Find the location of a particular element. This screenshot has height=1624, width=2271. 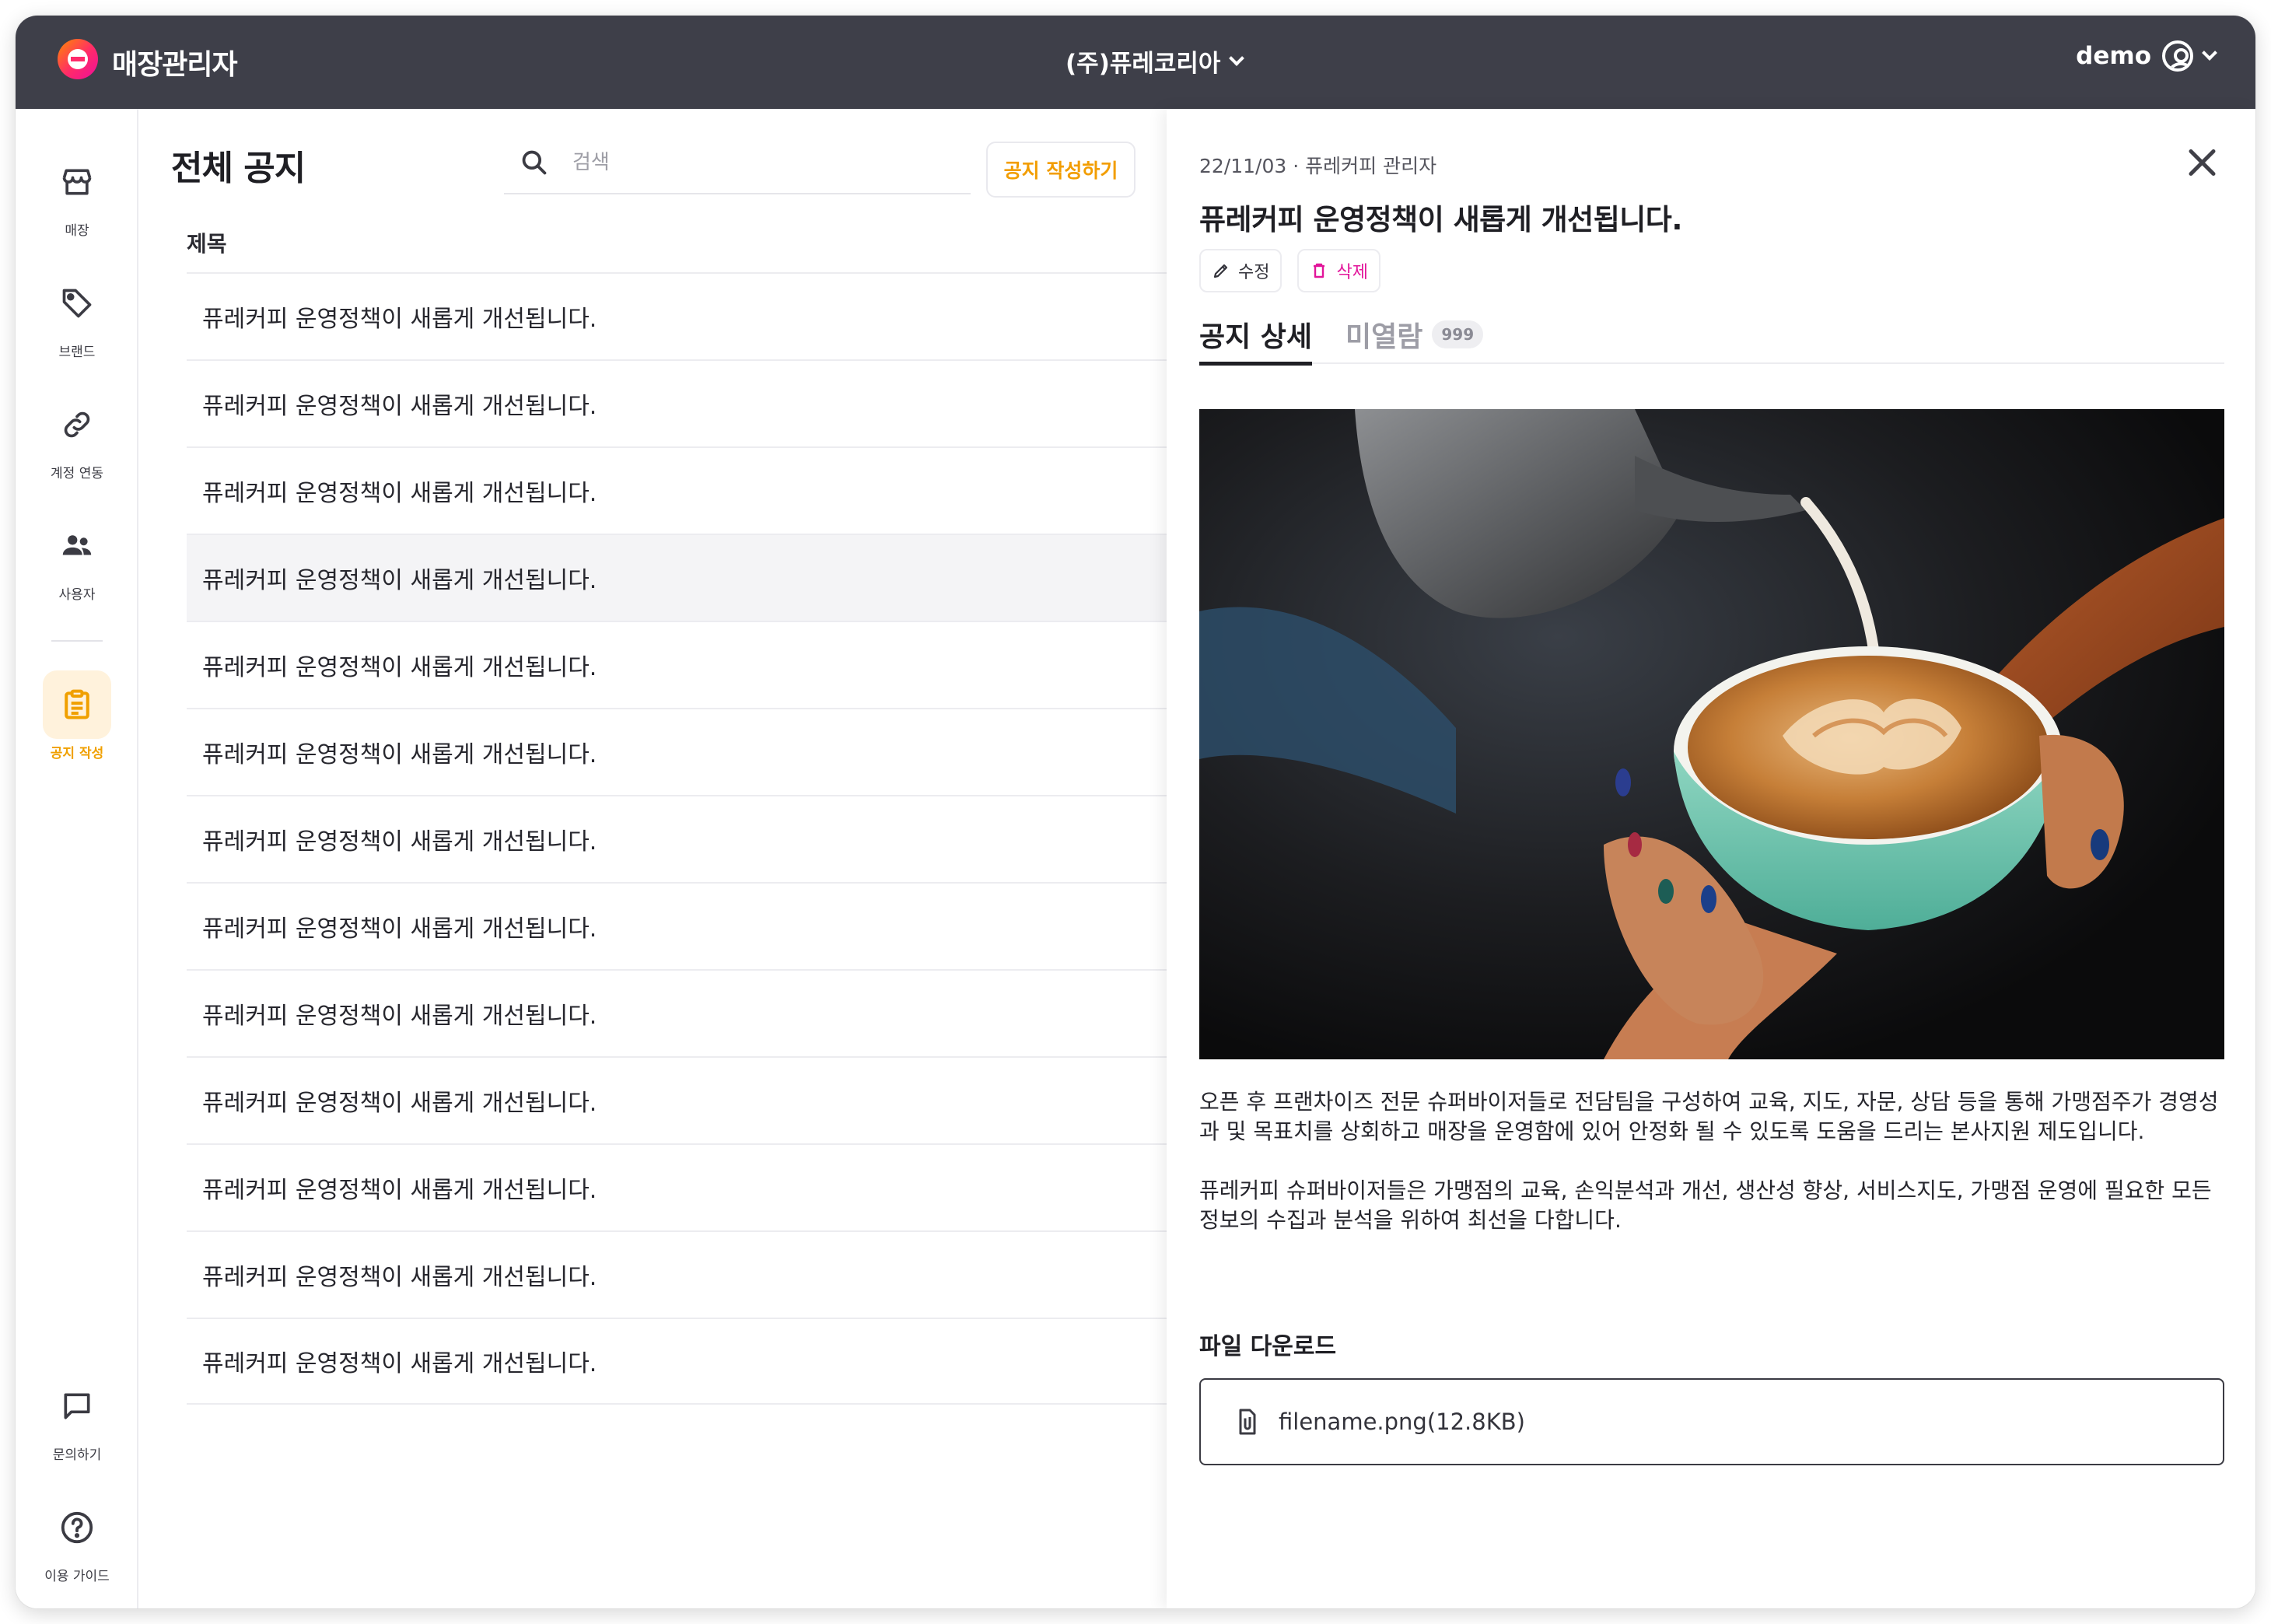

tab-label: 미열람 is located at coordinates (1384, 337).